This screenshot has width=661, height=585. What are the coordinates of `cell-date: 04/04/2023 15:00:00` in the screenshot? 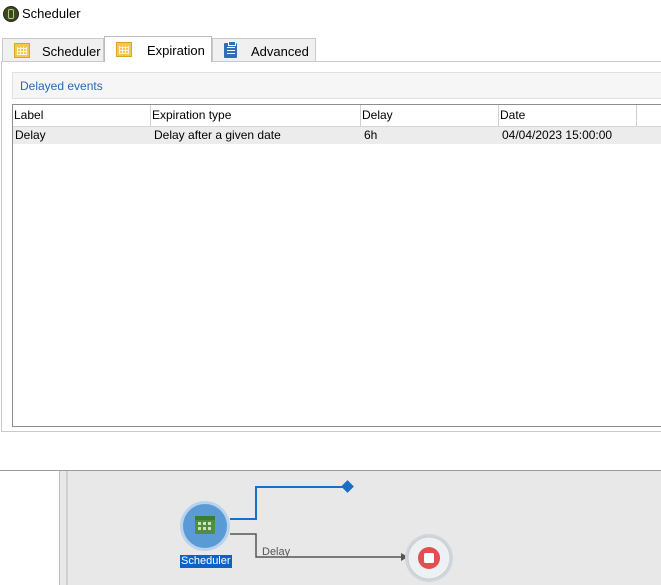 It's located at (557, 135).